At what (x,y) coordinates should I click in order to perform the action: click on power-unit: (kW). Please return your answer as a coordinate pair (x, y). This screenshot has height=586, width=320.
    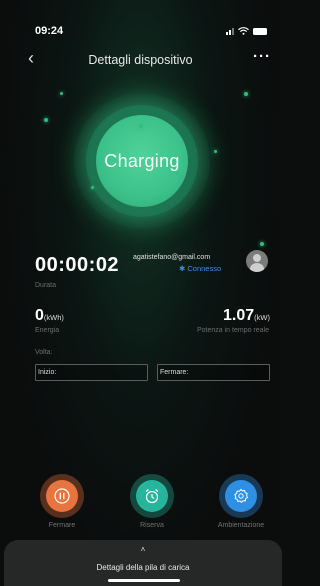
    Looking at the image, I should click on (262, 317).